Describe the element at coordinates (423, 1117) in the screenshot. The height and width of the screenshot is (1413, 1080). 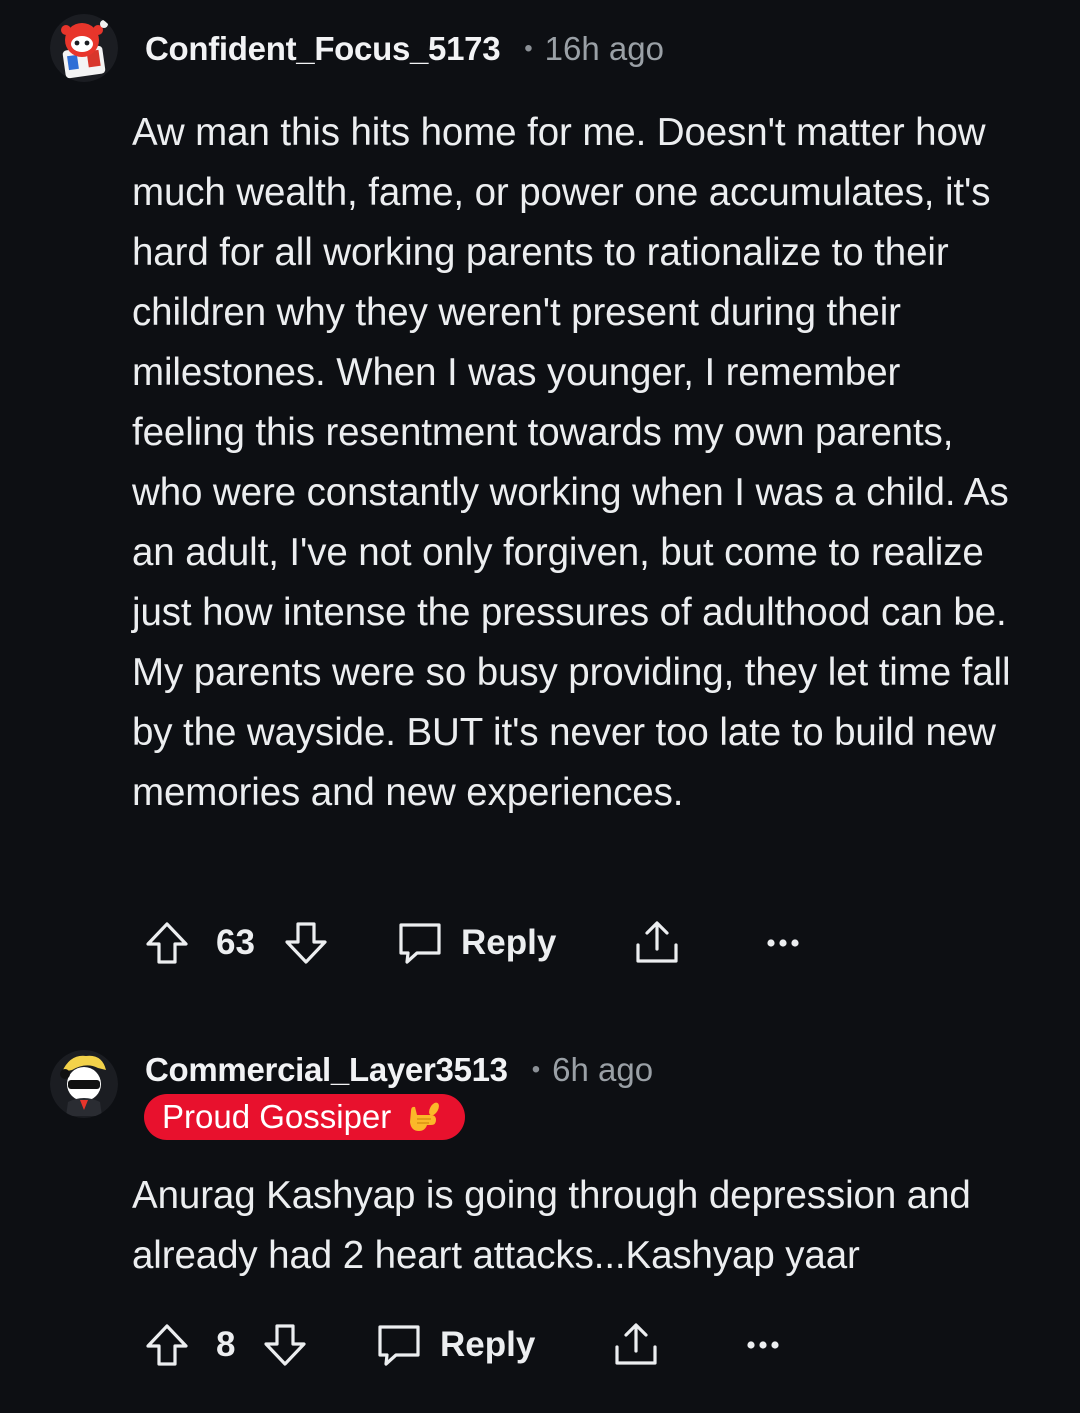
I see `call-me-hand-icon` at that location.